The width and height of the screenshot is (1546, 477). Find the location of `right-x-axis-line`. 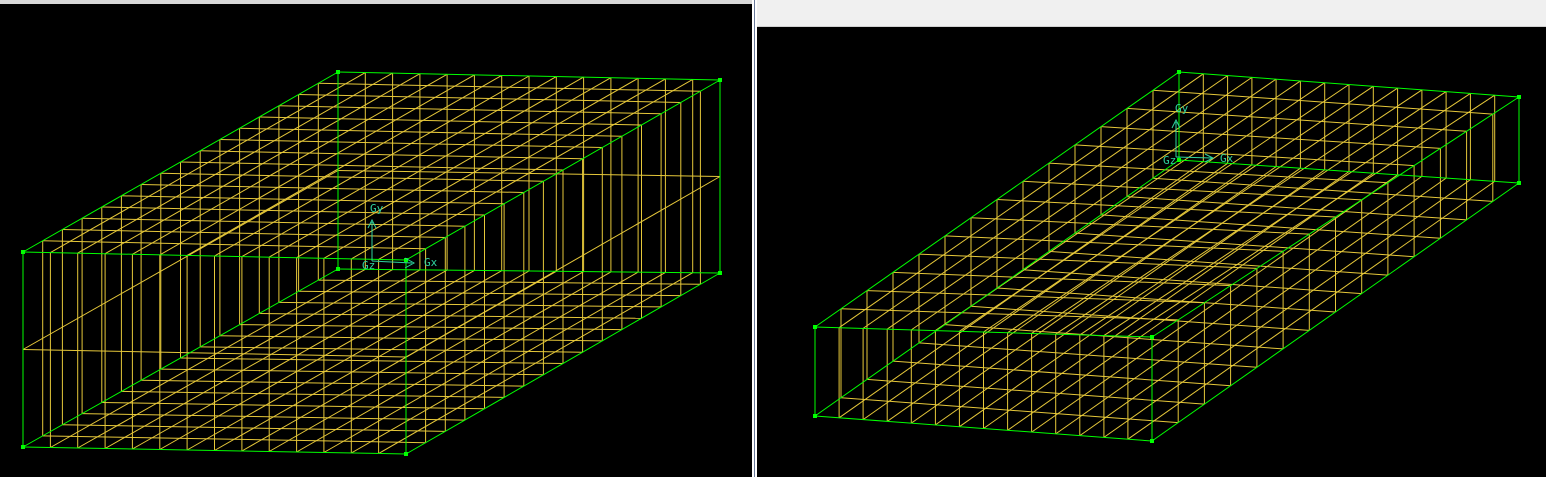

right-x-axis-line is located at coordinates (1194, 157).